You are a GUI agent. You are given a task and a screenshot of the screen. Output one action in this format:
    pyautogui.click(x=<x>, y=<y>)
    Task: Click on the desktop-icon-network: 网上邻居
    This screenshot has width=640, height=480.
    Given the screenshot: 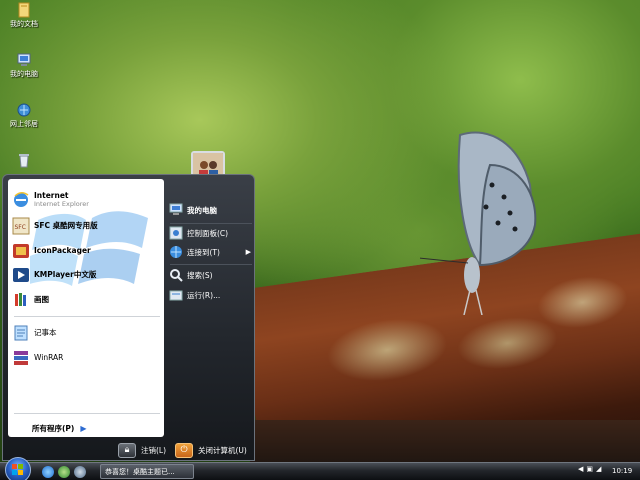 What is the action you would take?
    pyautogui.click(x=24, y=115)
    